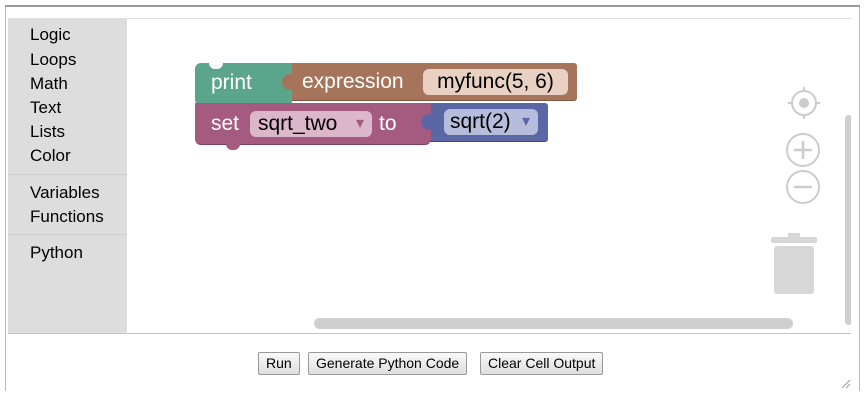  What do you see at coordinates (553, 323) in the screenshot?
I see `horizontal-scrollbar` at bounding box center [553, 323].